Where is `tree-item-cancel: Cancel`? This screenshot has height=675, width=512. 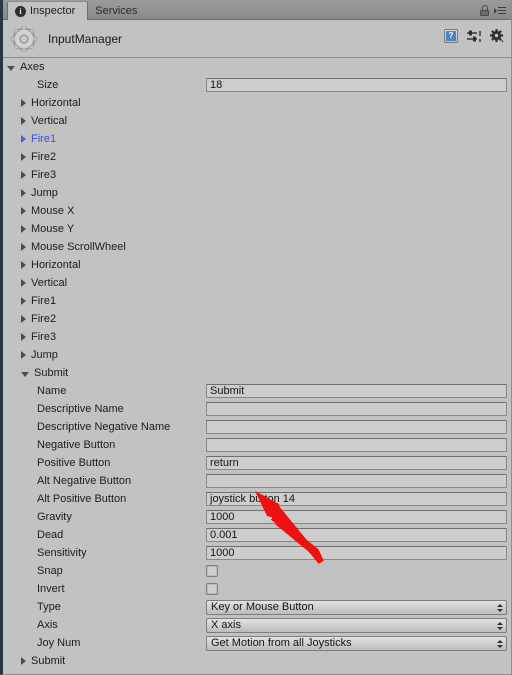 tree-item-cancel: Cancel is located at coordinates (257, 672).